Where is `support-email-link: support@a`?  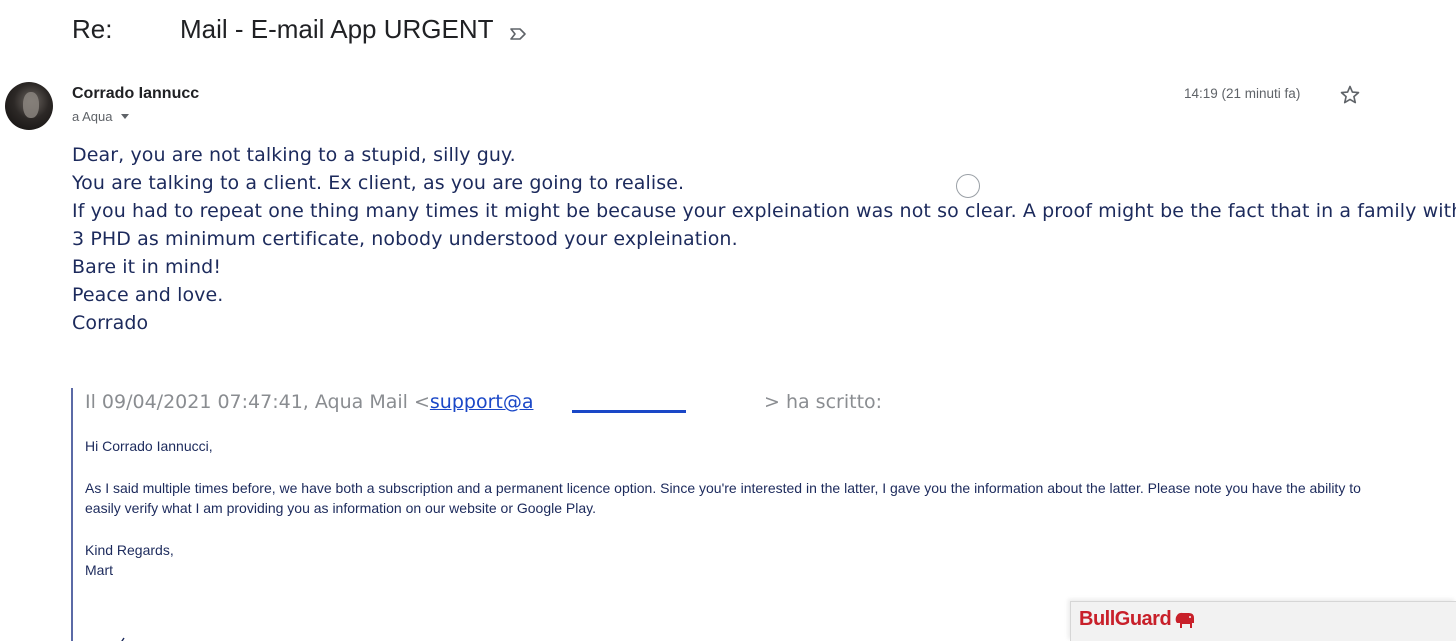
support-email-link: support@a is located at coordinates (482, 402).